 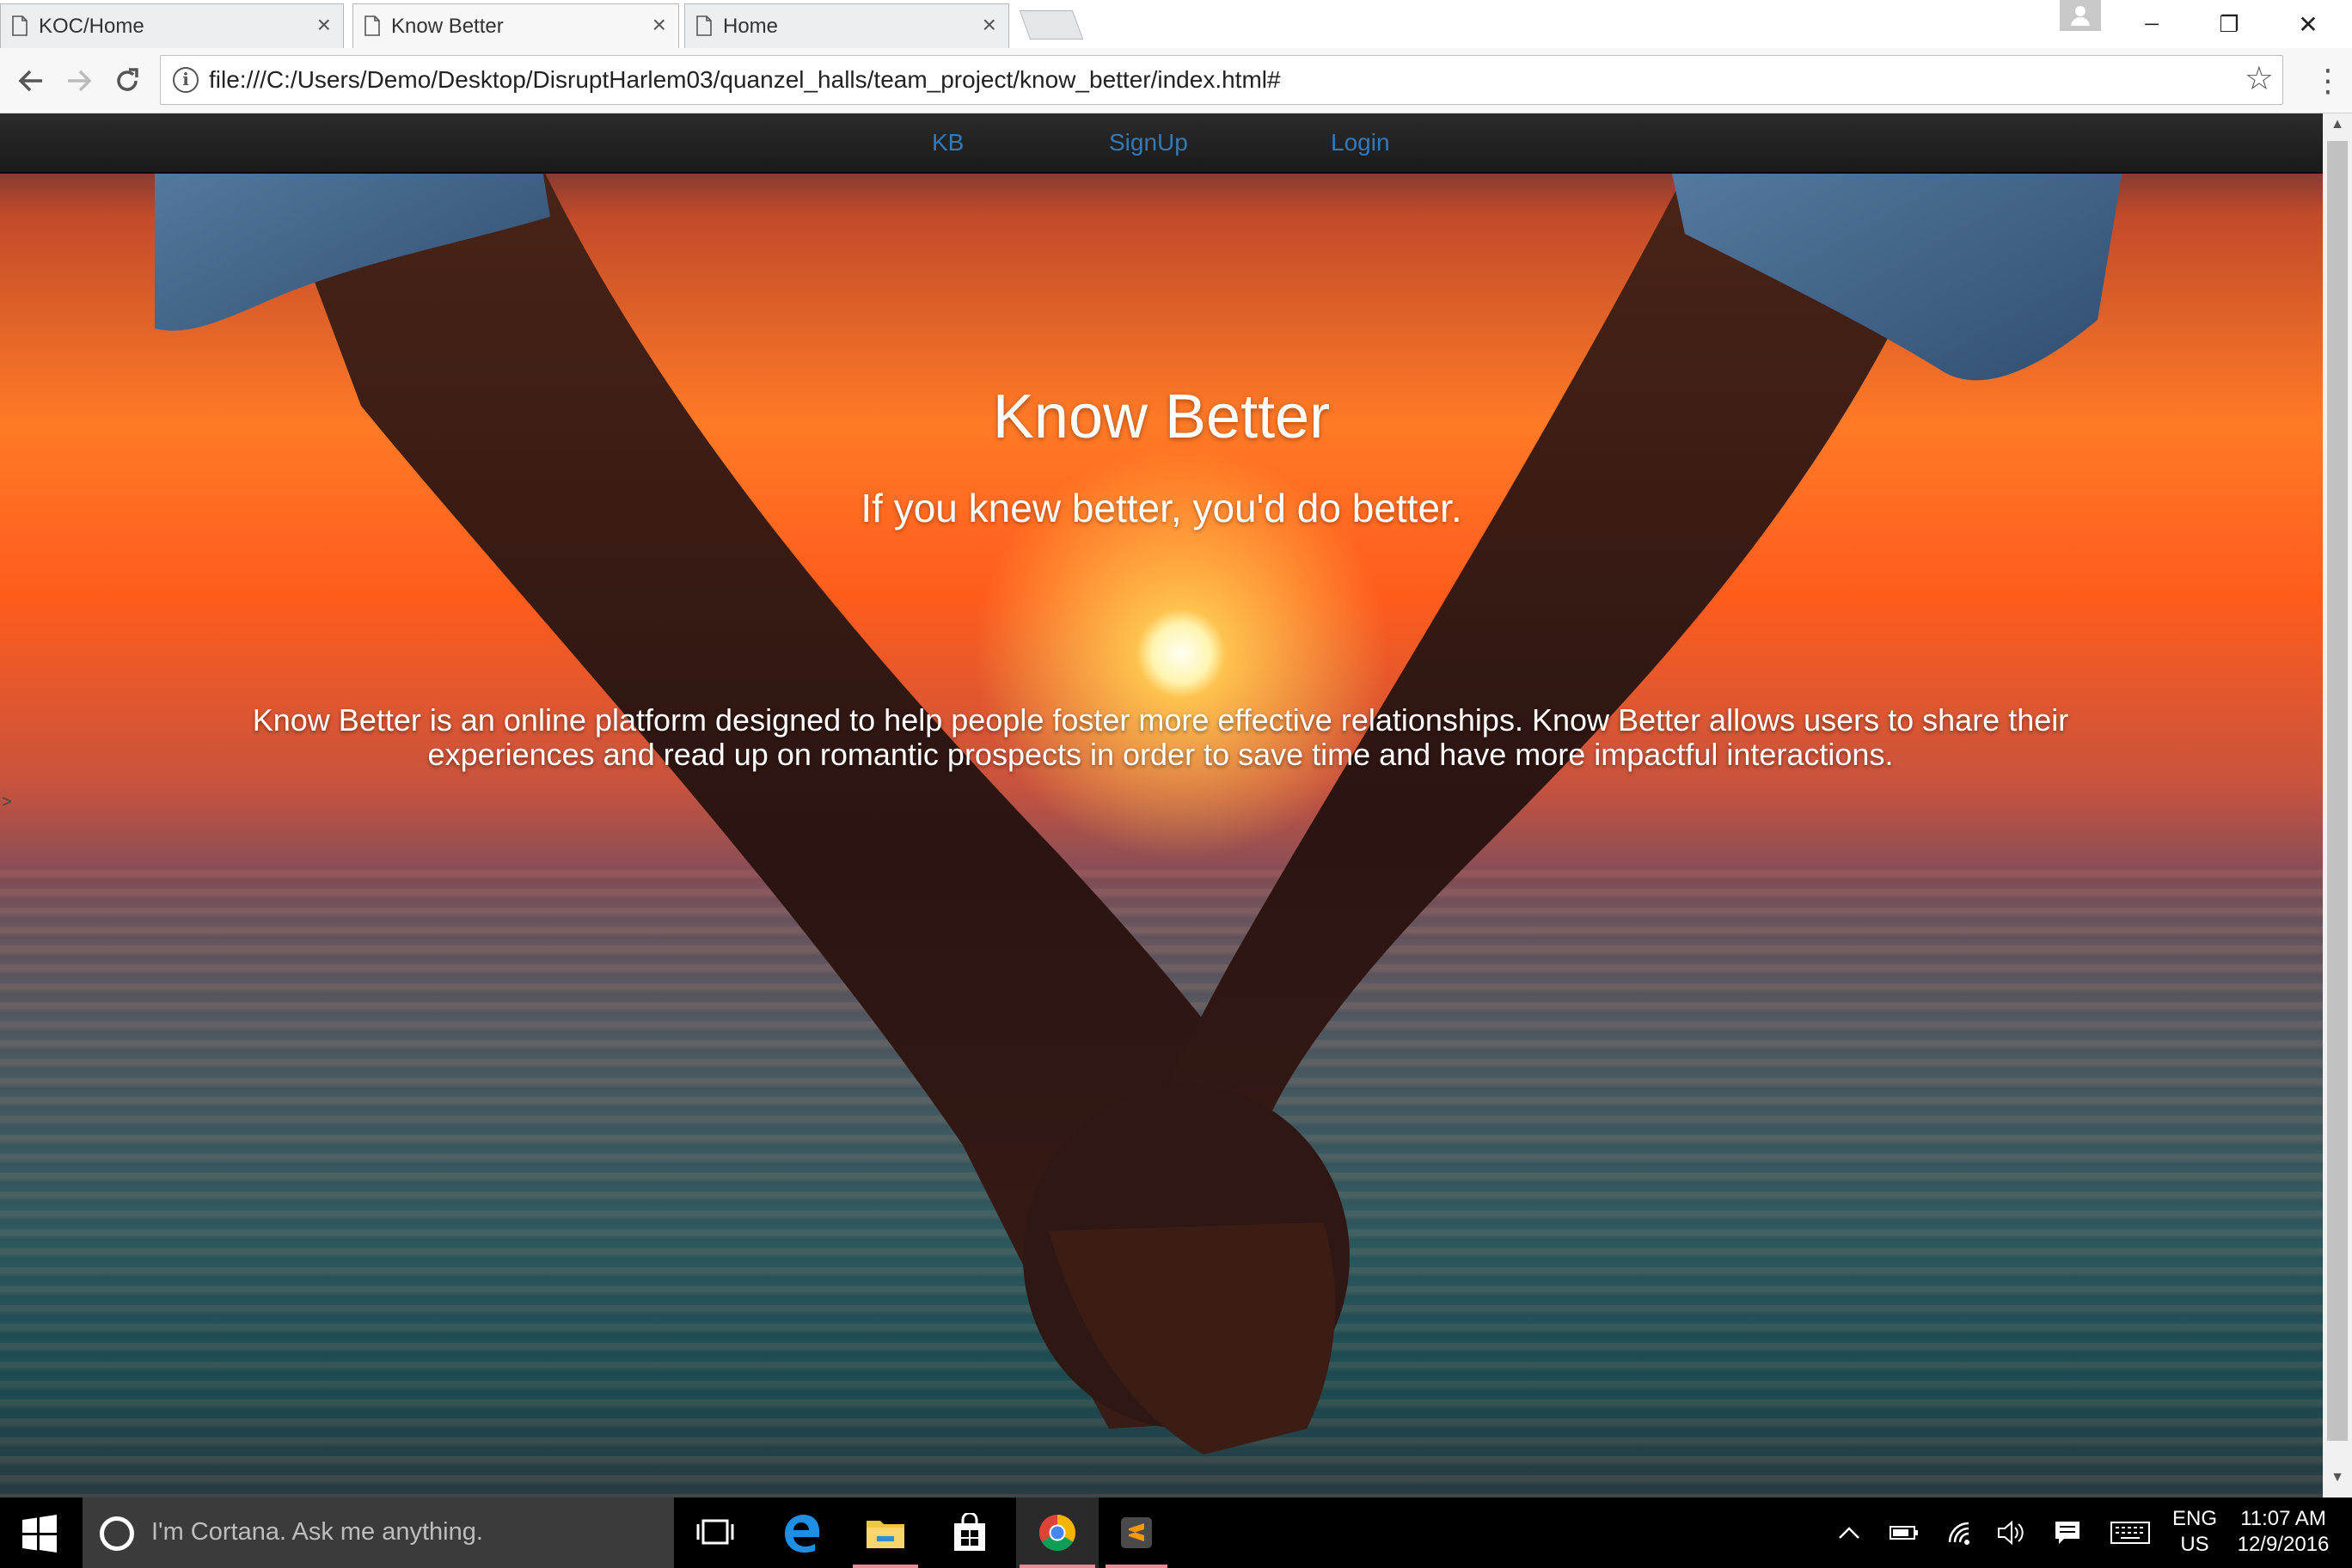 I want to click on scroll-up-arrow-icon: ▲, so click(x=2337, y=127).